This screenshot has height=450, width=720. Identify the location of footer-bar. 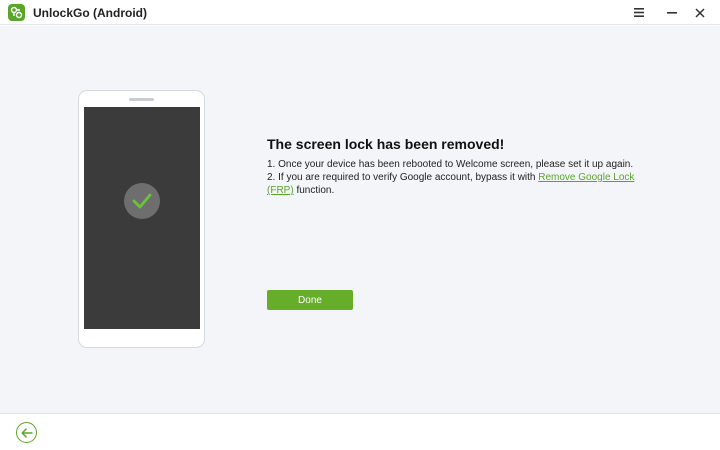
(360, 431).